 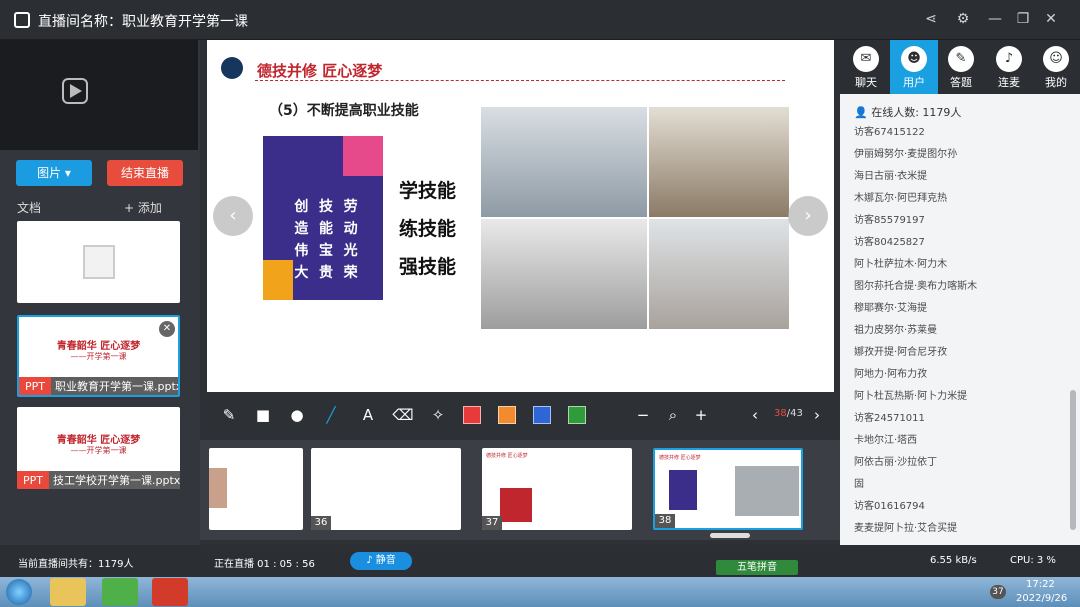 I want to click on windows-taskbar: 37 17:22 2022/9/26, so click(x=540, y=592).